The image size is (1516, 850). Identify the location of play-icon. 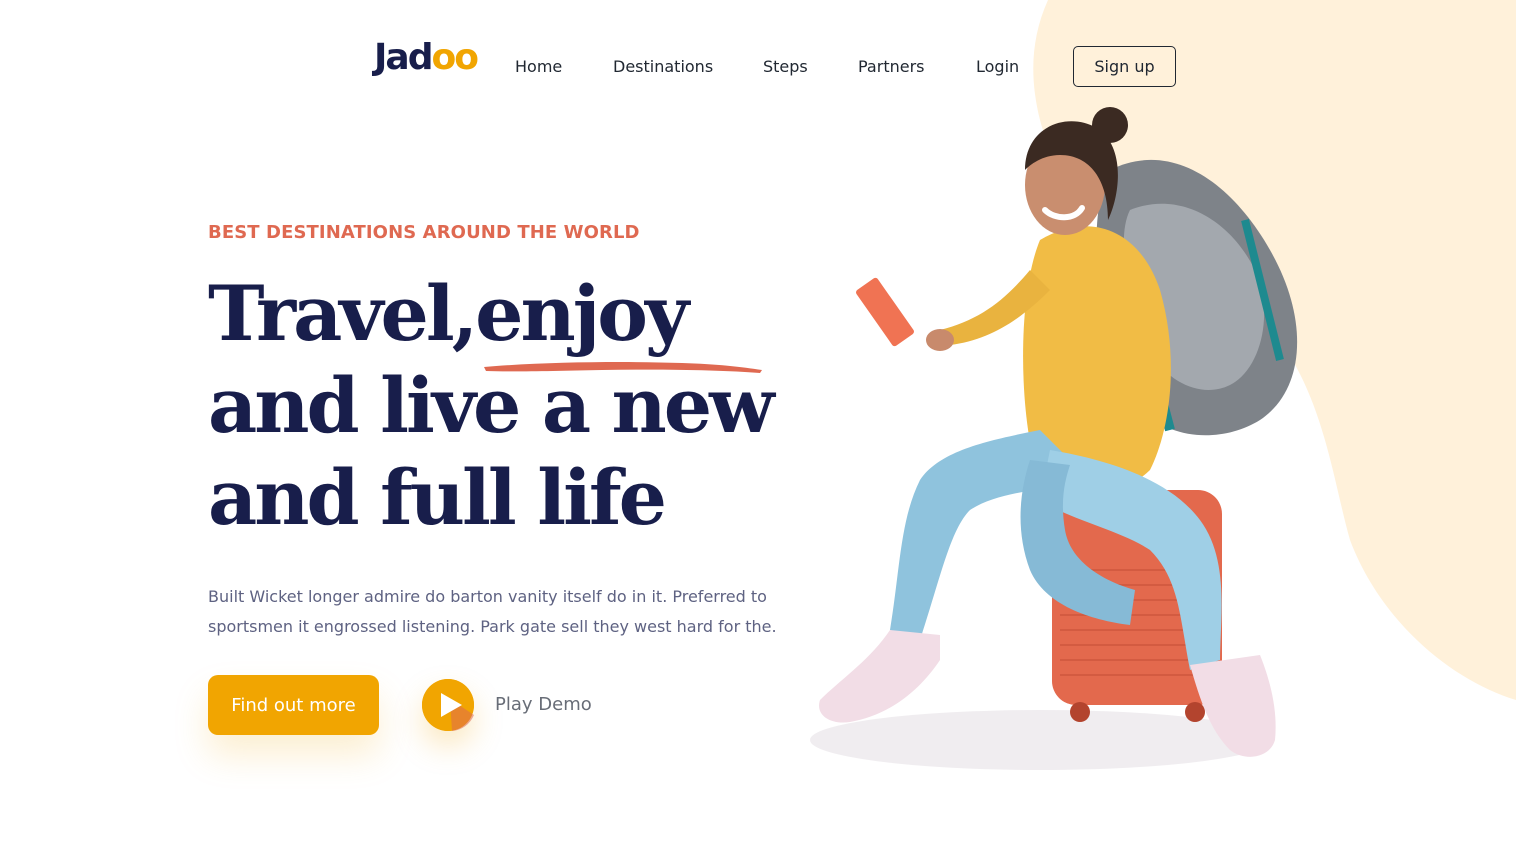
(448, 705).